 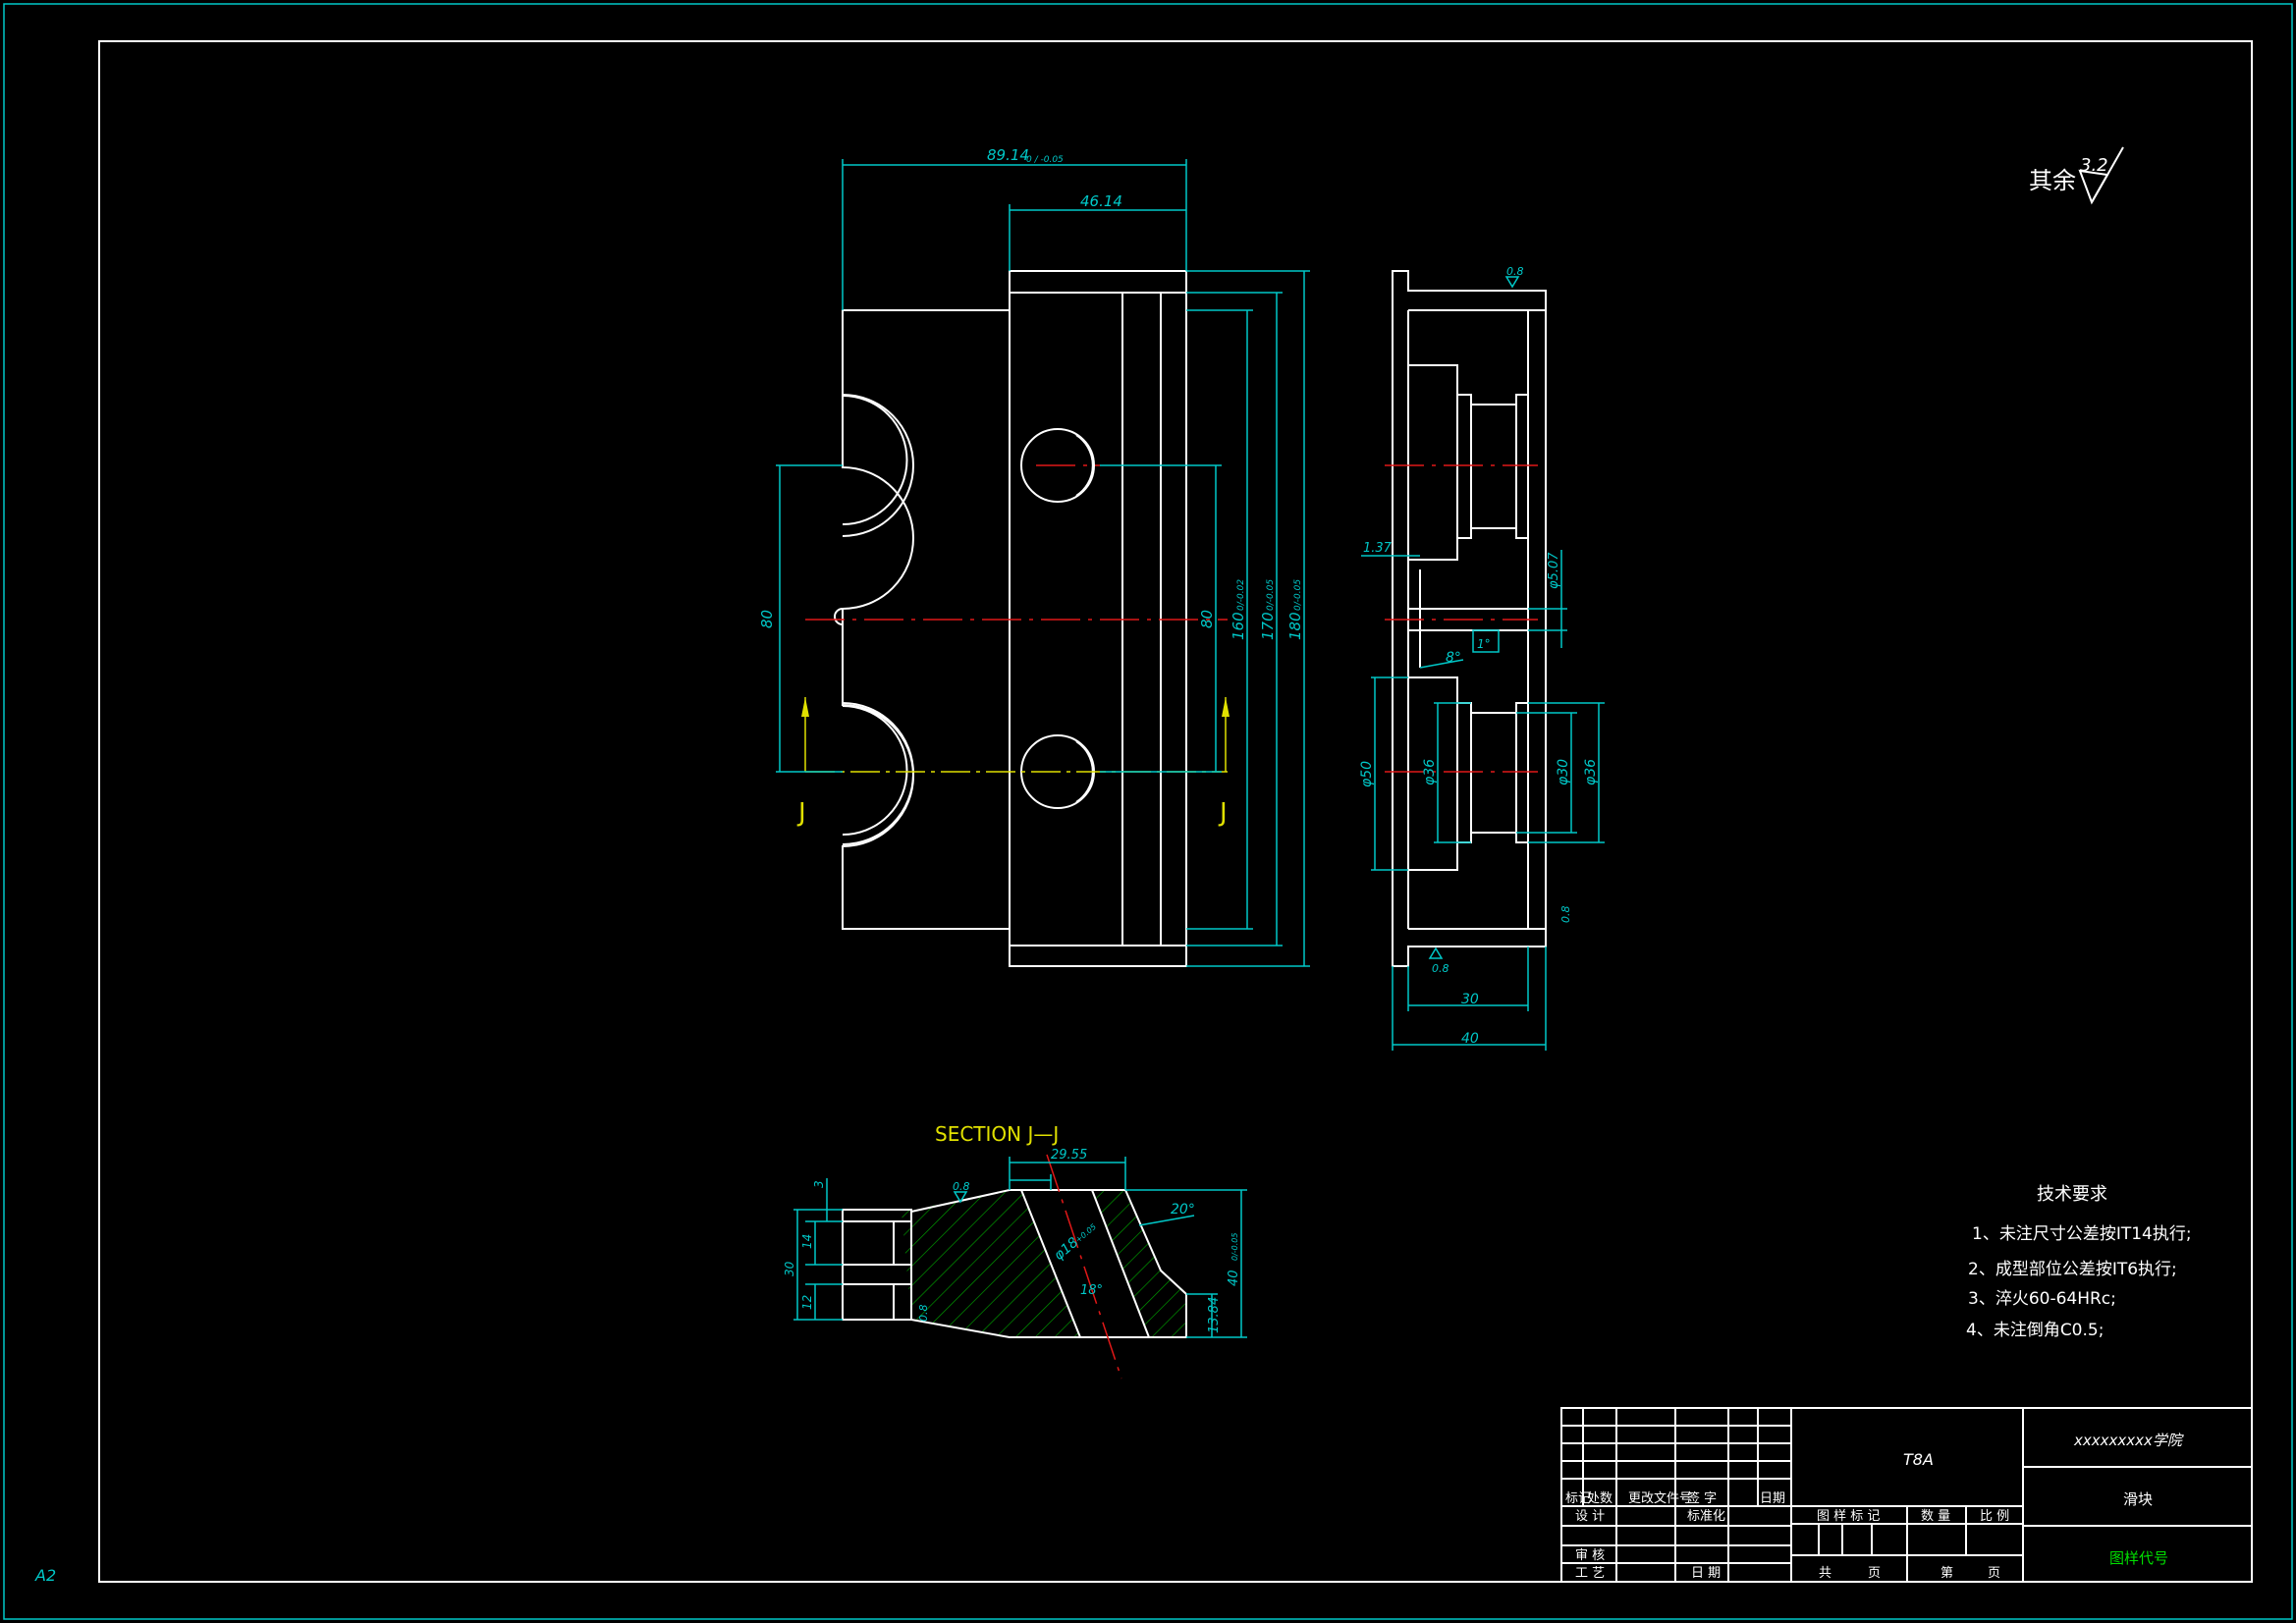 What do you see at coordinates (1600, 1498) in the screenshot?
I see `tb-chushu: 处数` at bounding box center [1600, 1498].